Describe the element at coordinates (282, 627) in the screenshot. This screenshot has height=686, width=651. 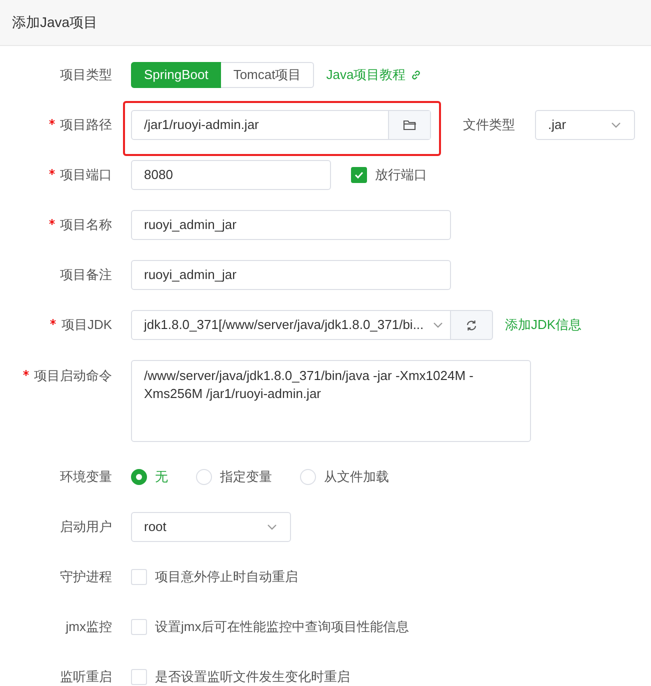
I see `checkbox-label: 设置jmx后可在性能监控中查询项目性能信息` at that location.